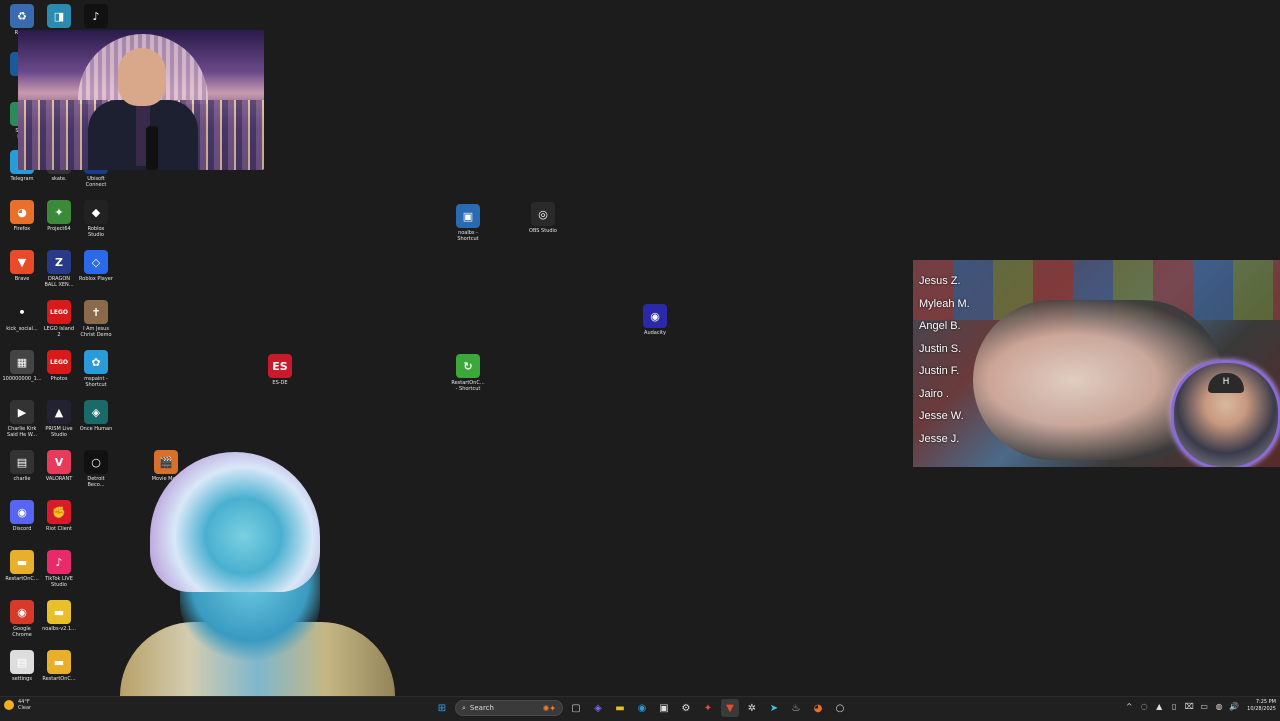 Image resolution: width=1280 pixels, height=721 pixels. Describe the element at coordinates (468, 386) in the screenshot. I see `desktop-icon-label: RestartOnC... - Shortcut` at that location.